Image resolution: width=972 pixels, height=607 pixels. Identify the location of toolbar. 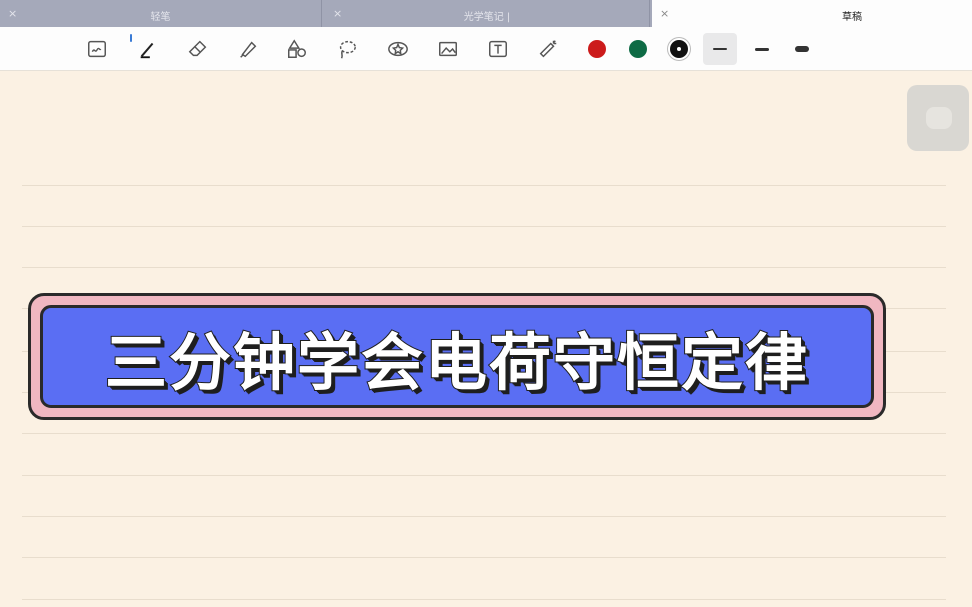
(486, 49).